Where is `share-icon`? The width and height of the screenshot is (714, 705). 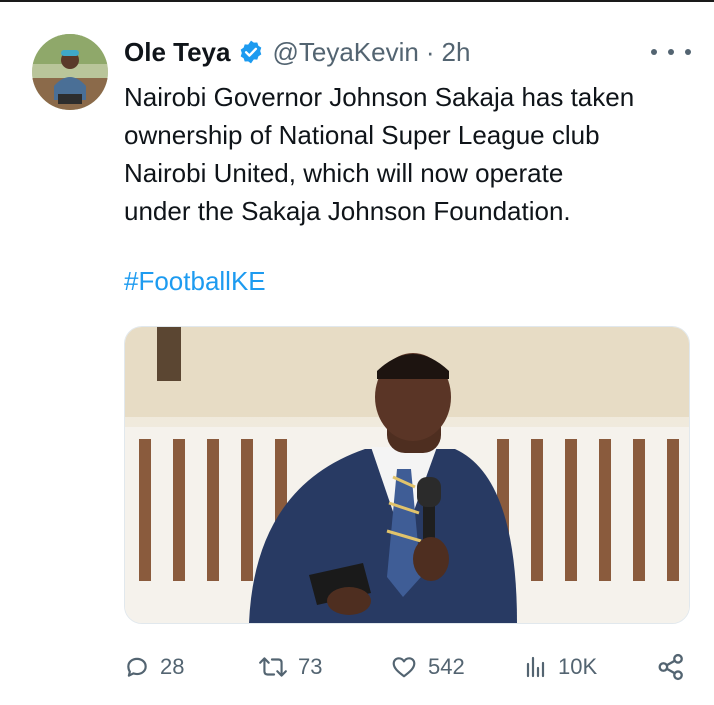 share-icon is located at coordinates (671, 667).